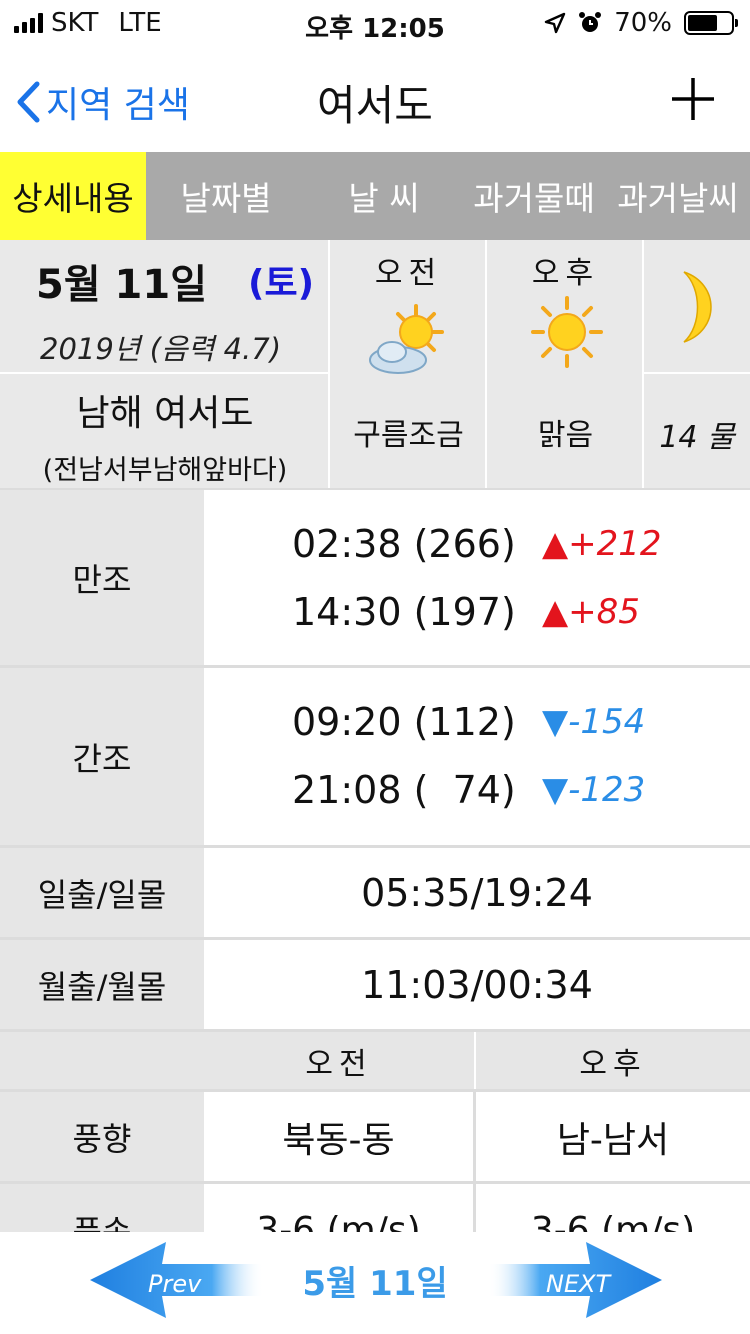 The width and height of the screenshot is (750, 1334). What do you see at coordinates (565, 435) in the screenshot?
I see `pm-condition: 맑음` at bounding box center [565, 435].